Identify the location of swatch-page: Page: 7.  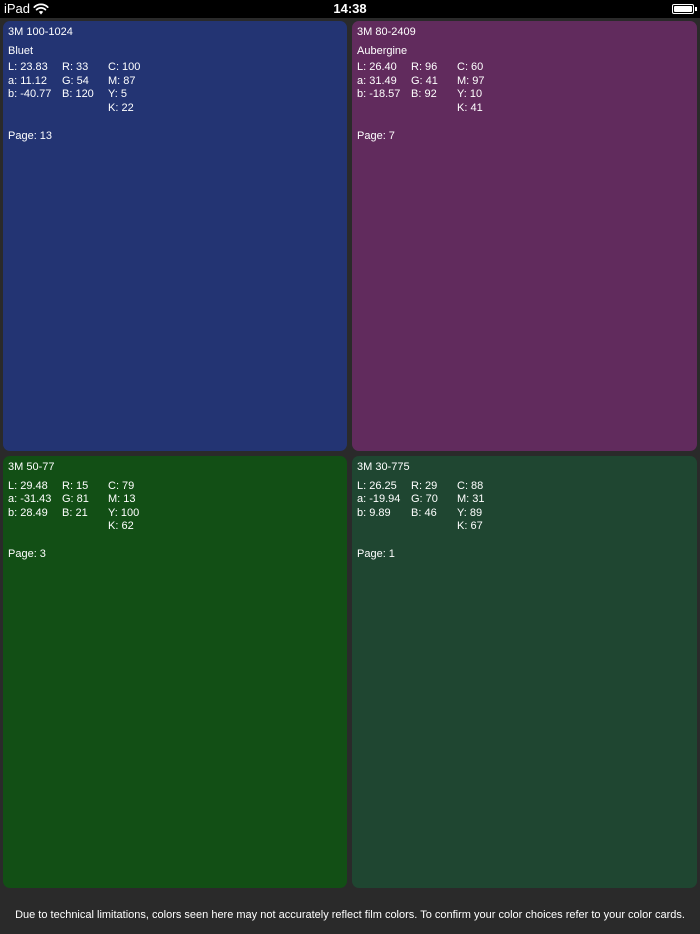
(376, 135).